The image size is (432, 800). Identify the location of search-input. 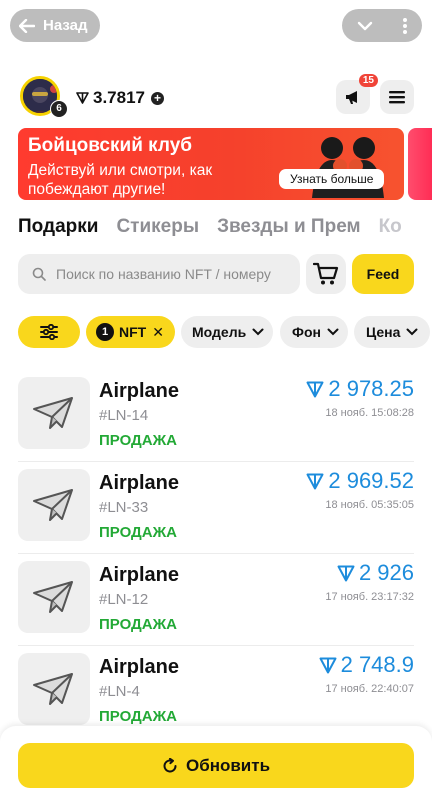
(173, 274).